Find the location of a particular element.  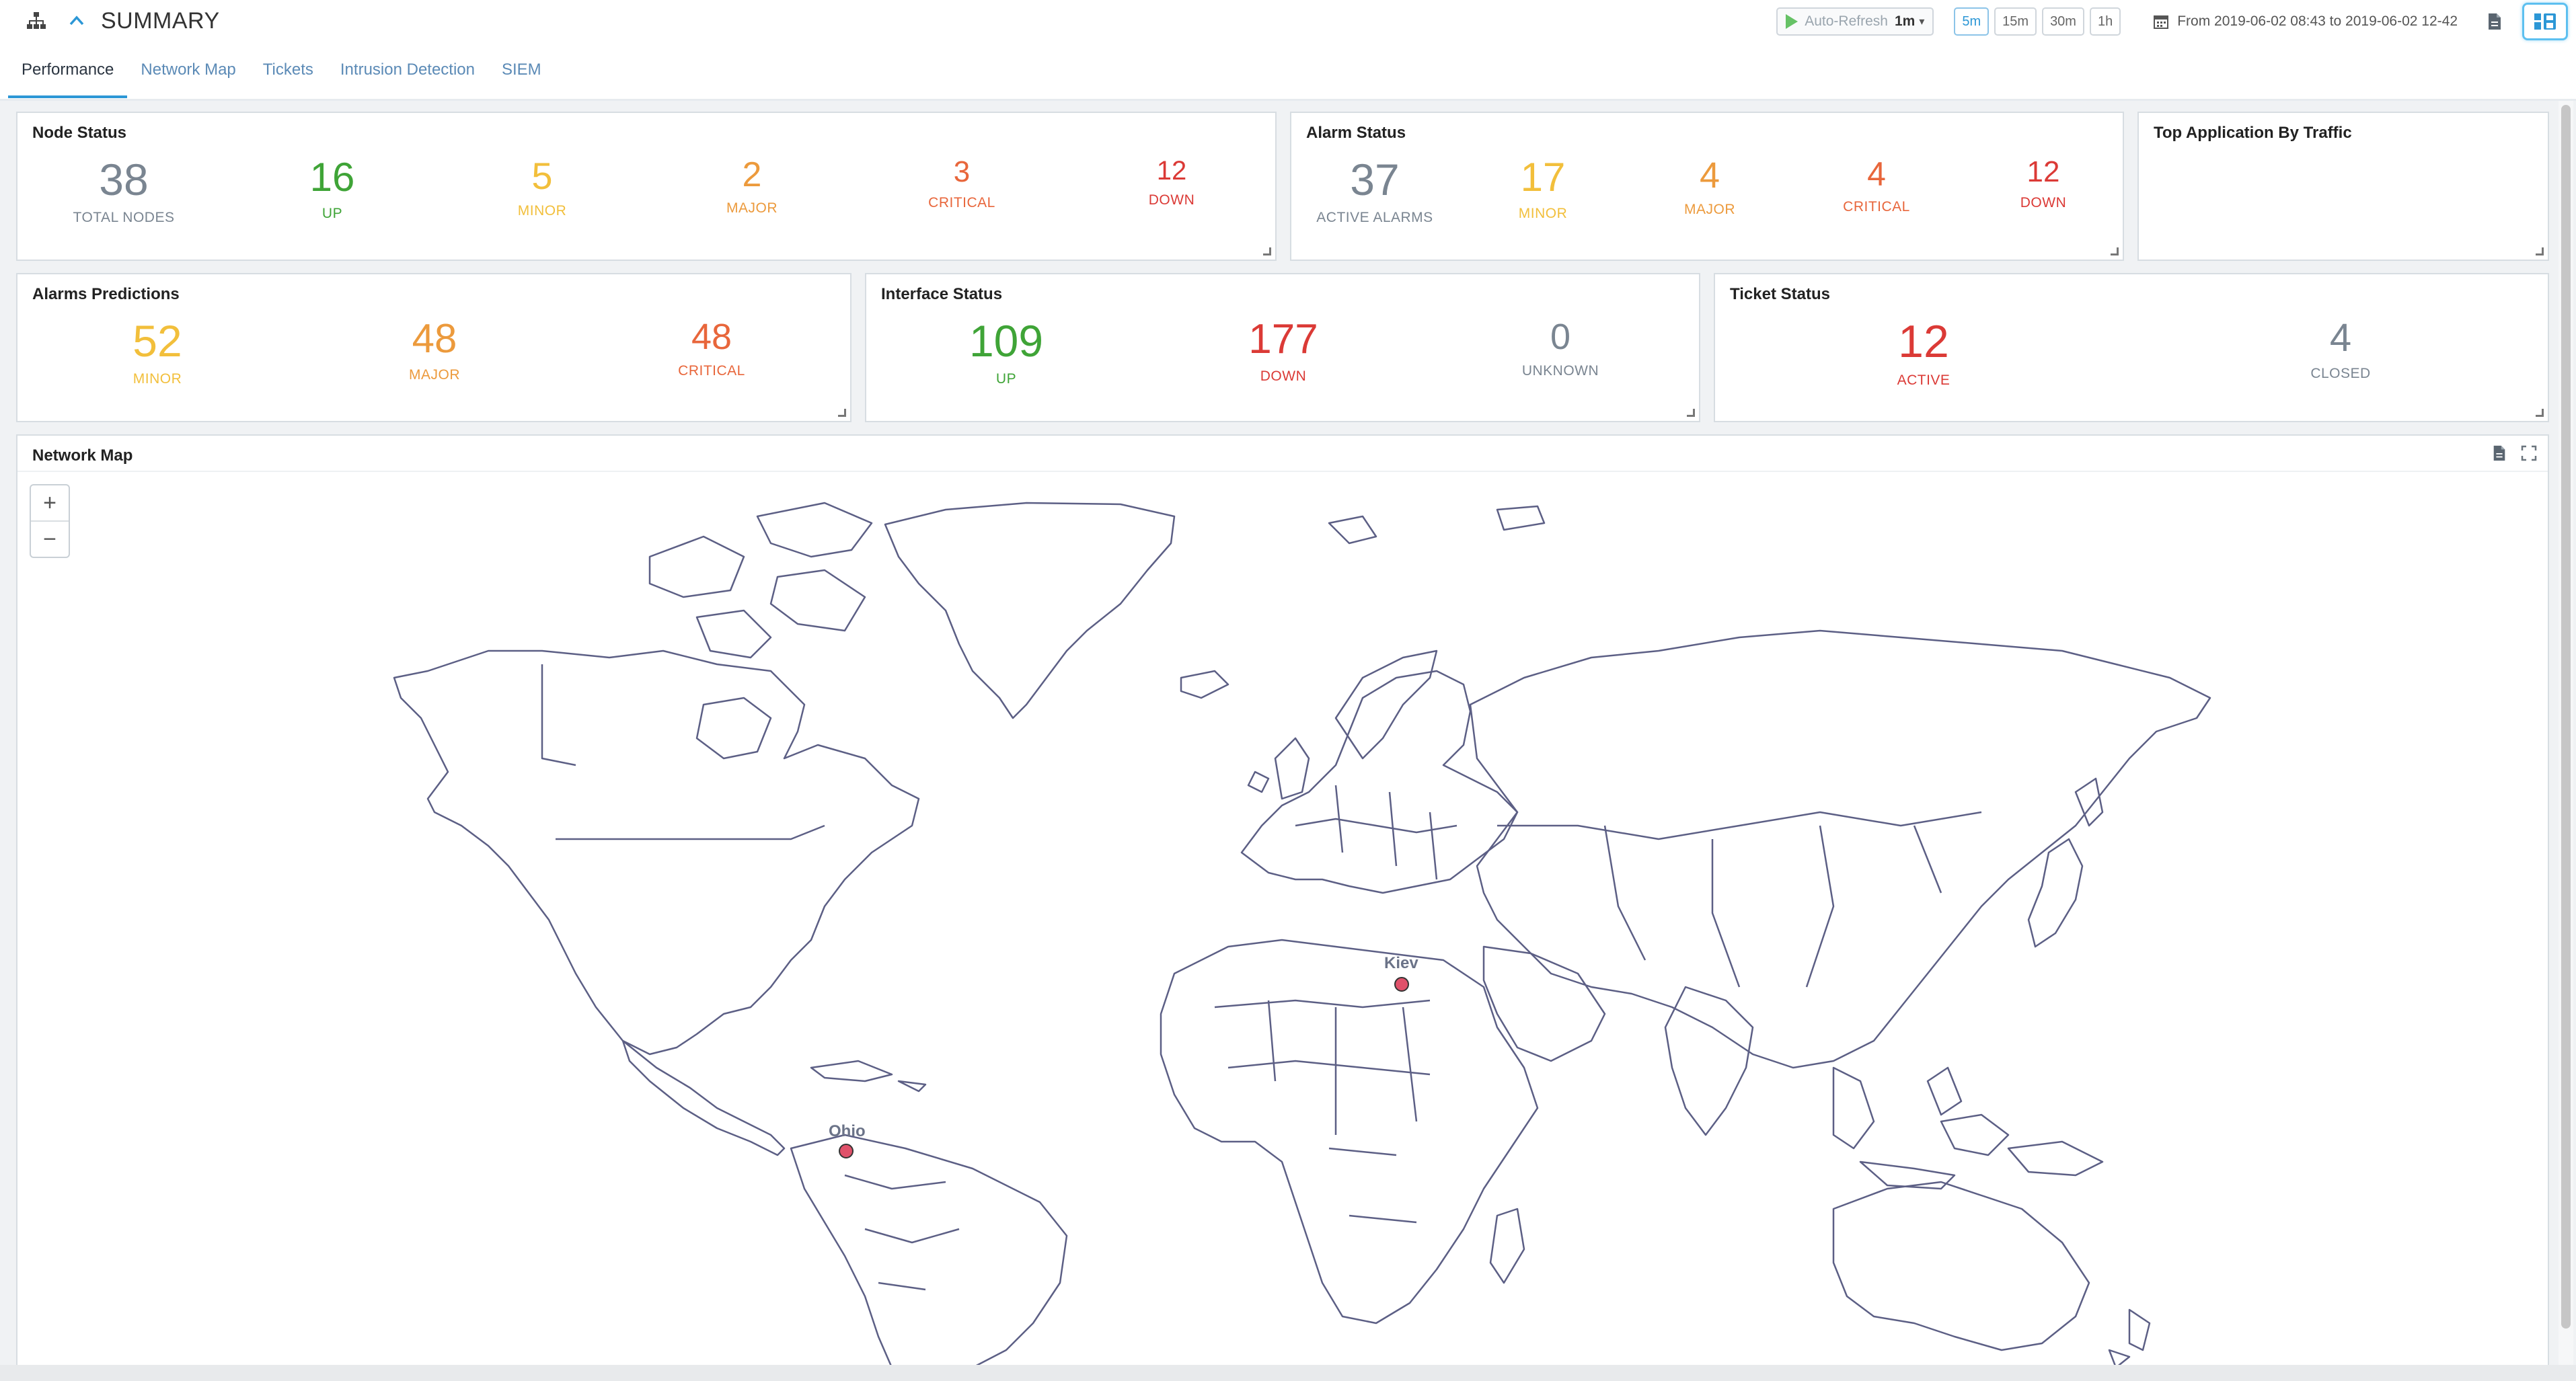

vertical-scrollbar is located at coordinates (2566, 733).